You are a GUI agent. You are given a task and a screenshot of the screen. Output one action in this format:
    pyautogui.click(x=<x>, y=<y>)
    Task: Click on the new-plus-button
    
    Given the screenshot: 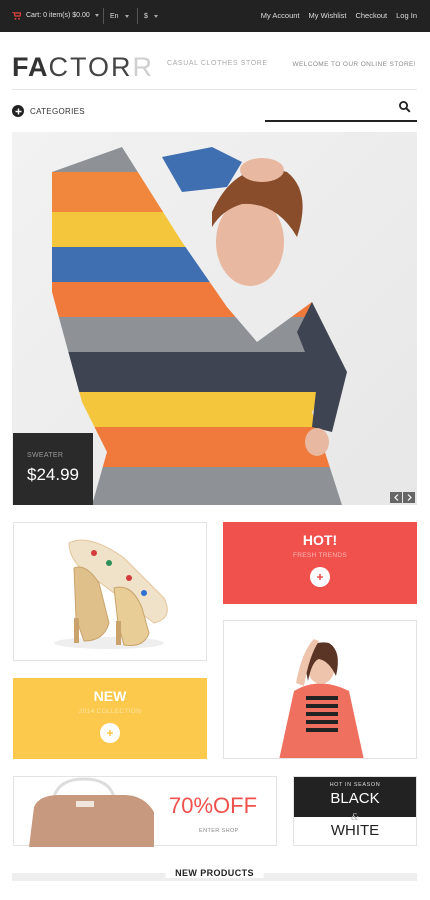 What is the action you would take?
    pyautogui.click(x=110, y=733)
    